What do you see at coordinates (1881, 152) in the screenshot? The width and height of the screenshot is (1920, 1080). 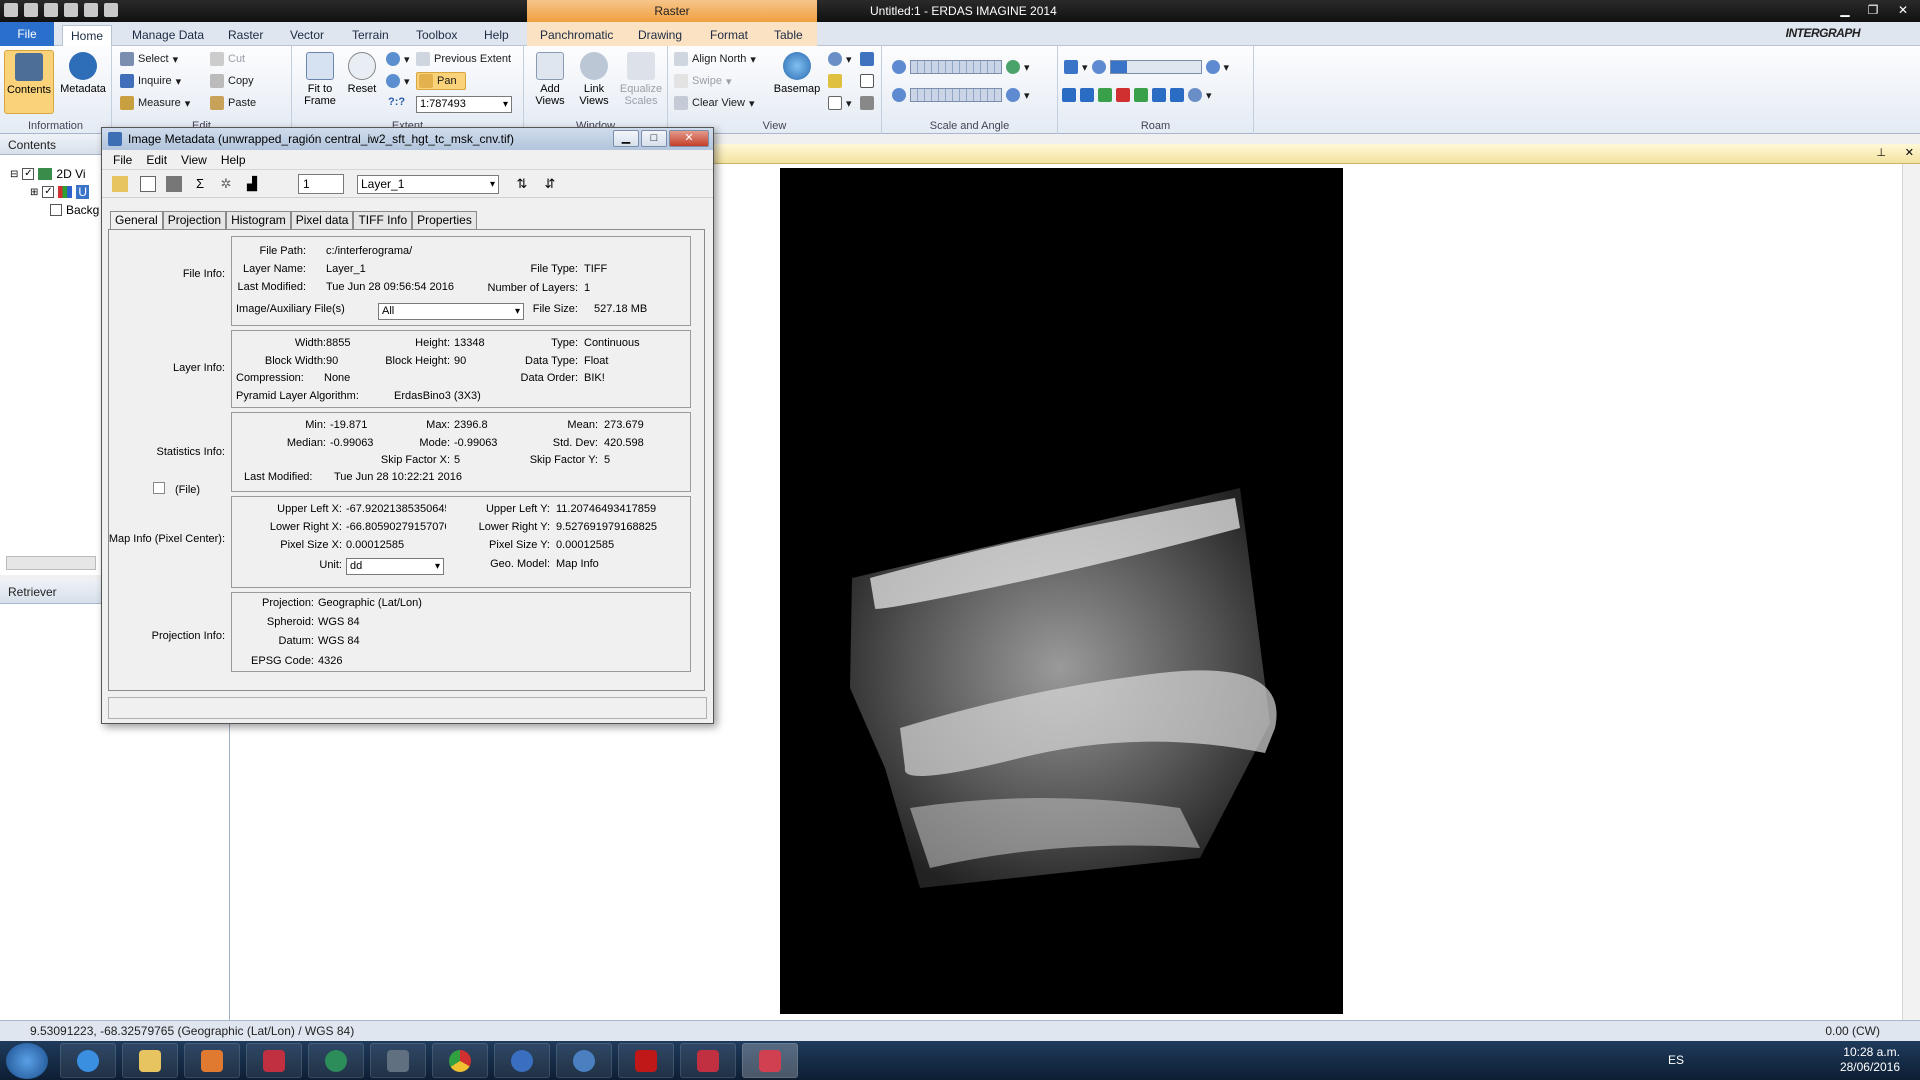 I see `viewer-pin-icon: ⊥` at bounding box center [1881, 152].